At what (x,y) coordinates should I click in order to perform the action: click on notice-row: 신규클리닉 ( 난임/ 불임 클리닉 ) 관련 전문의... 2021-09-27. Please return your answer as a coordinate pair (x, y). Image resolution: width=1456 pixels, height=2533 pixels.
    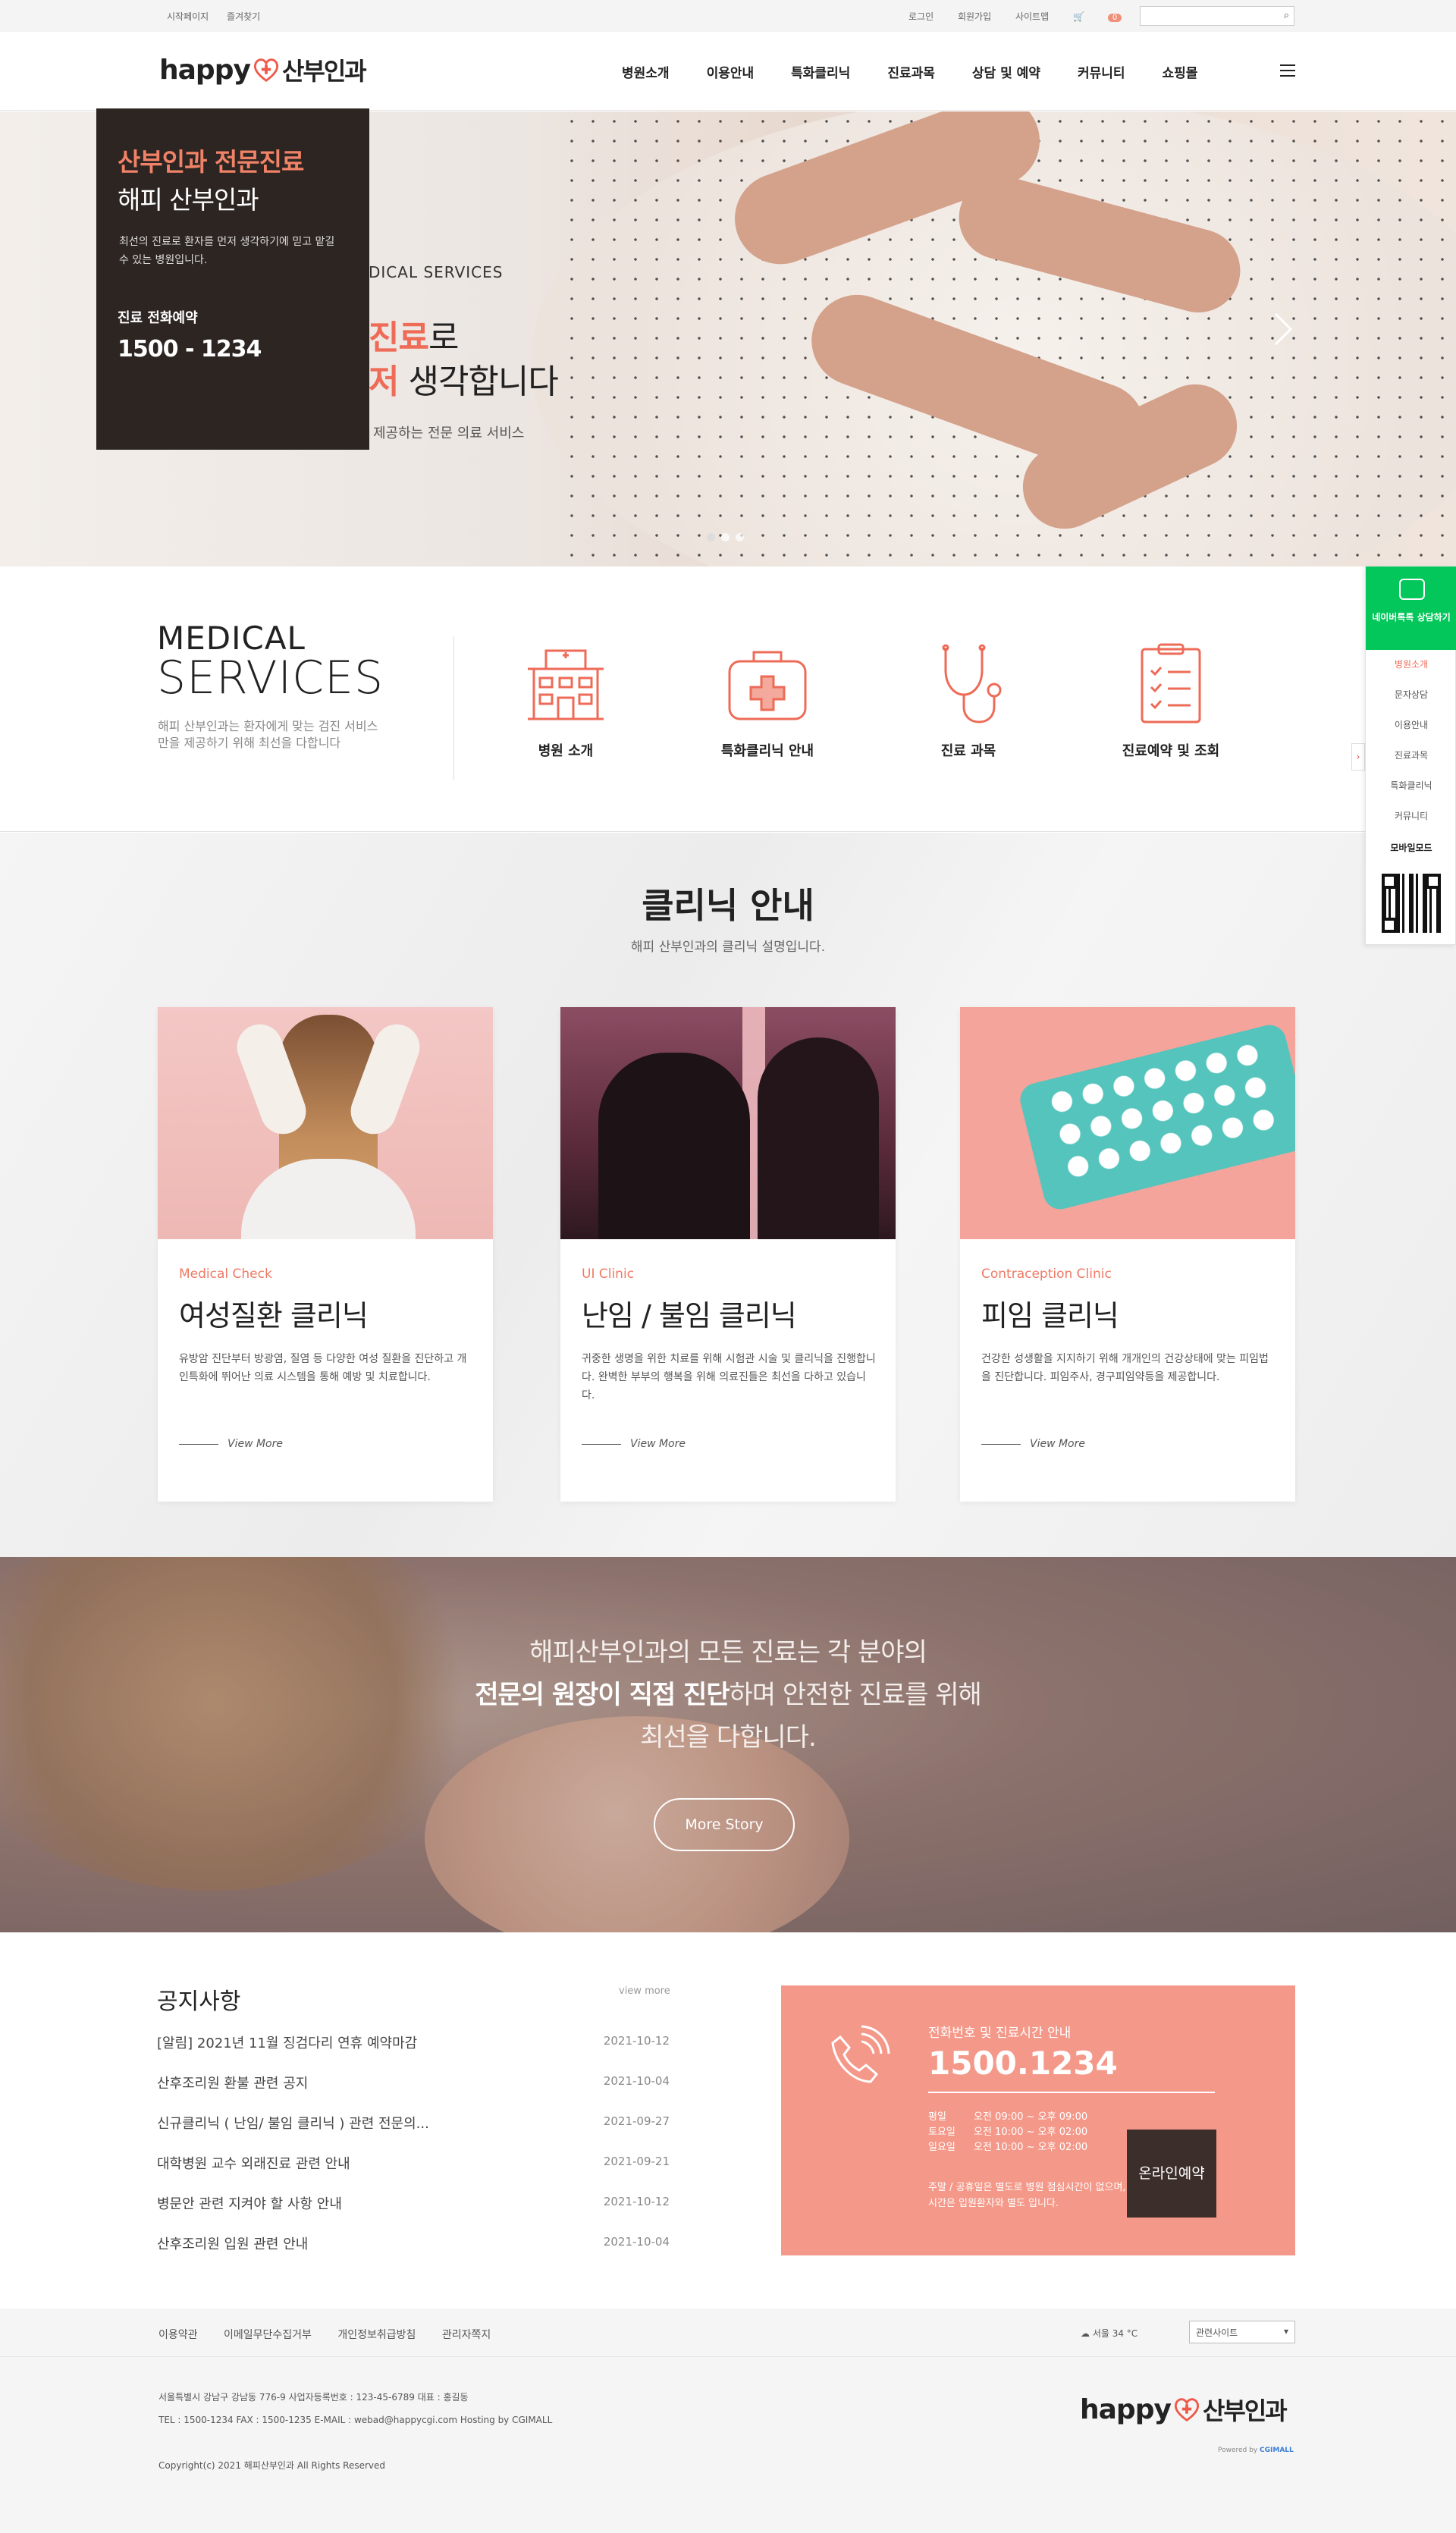
    Looking at the image, I should click on (413, 2123).